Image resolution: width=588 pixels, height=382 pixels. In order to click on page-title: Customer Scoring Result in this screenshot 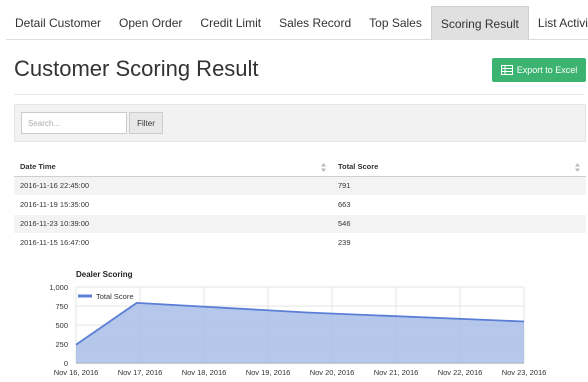, I will do `click(136, 68)`.